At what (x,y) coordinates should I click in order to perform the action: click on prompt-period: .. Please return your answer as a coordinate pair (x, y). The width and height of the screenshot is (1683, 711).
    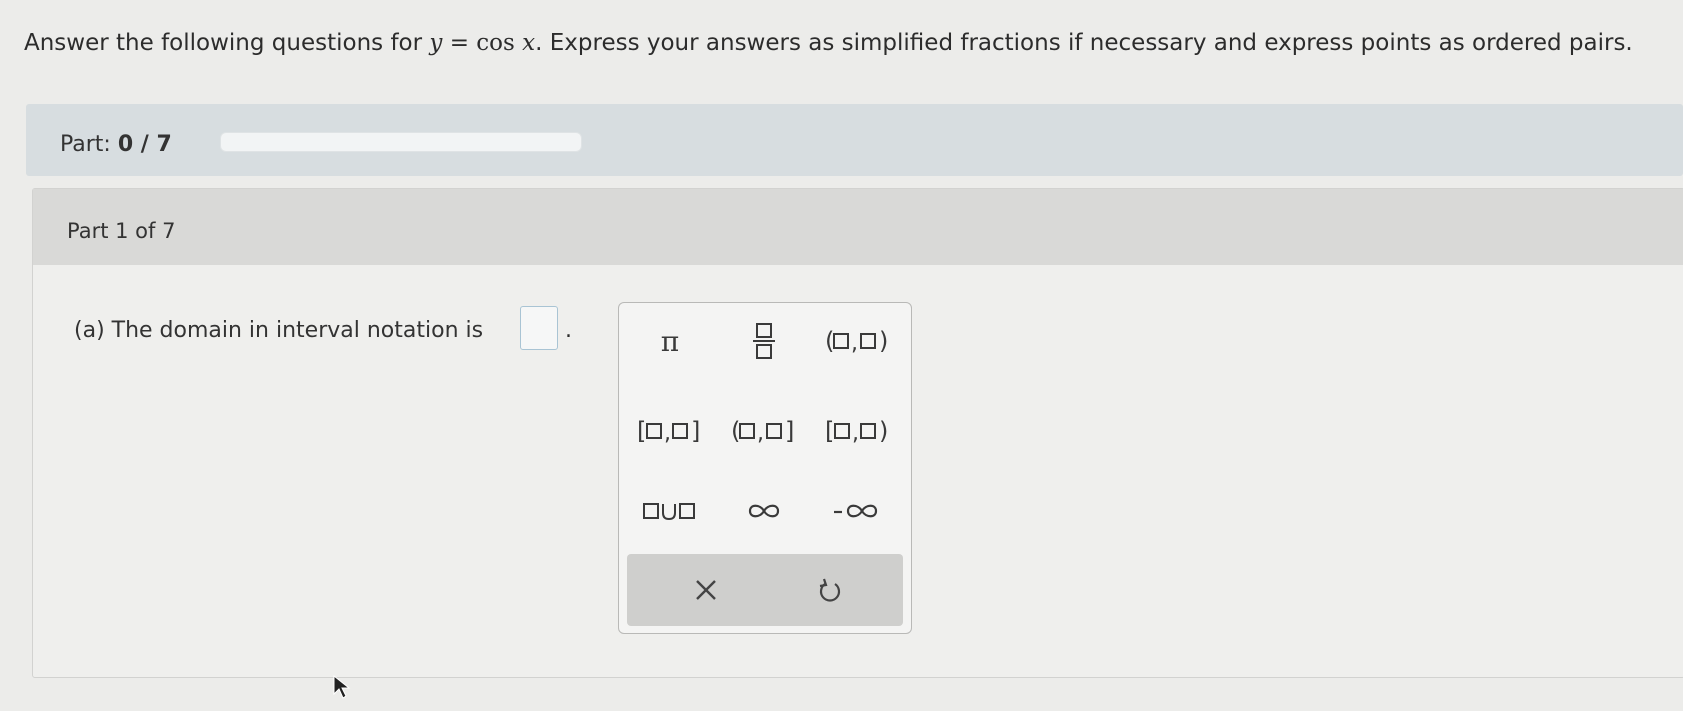
    Looking at the image, I should click on (568, 330).